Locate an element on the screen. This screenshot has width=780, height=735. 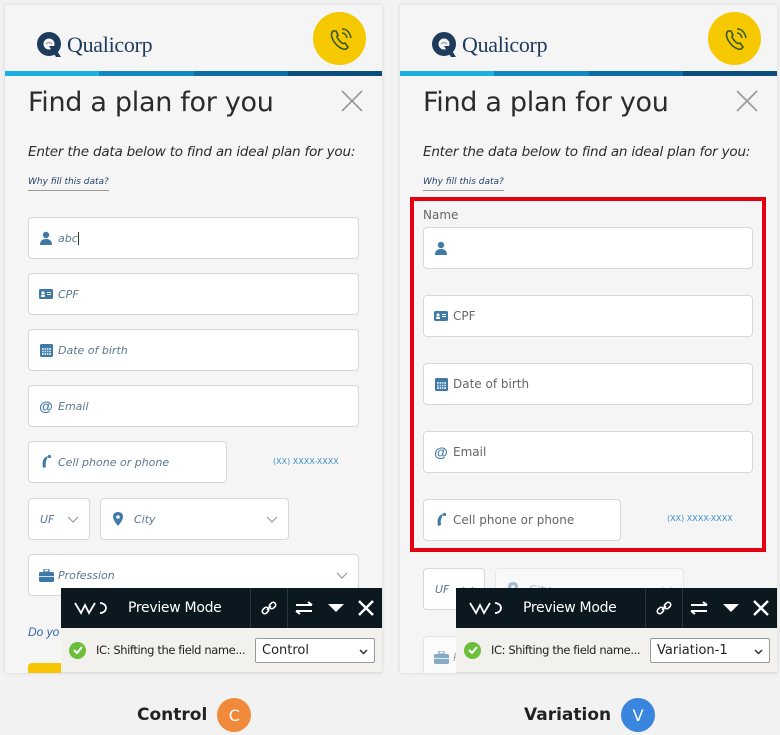
phone-input: Cell phone or phone is located at coordinates (127, 462).